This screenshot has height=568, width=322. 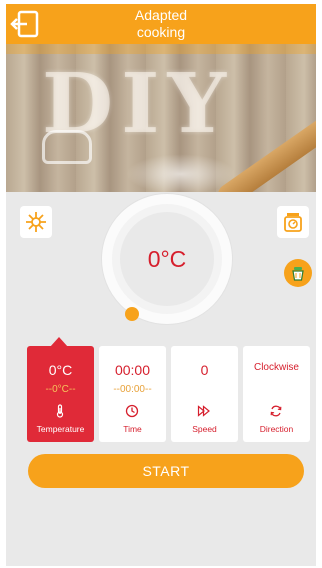 What do you see at coordinates (204, 429) in the screenshot?
I see `speed-label: Speed` at bounding box center [204, 429].